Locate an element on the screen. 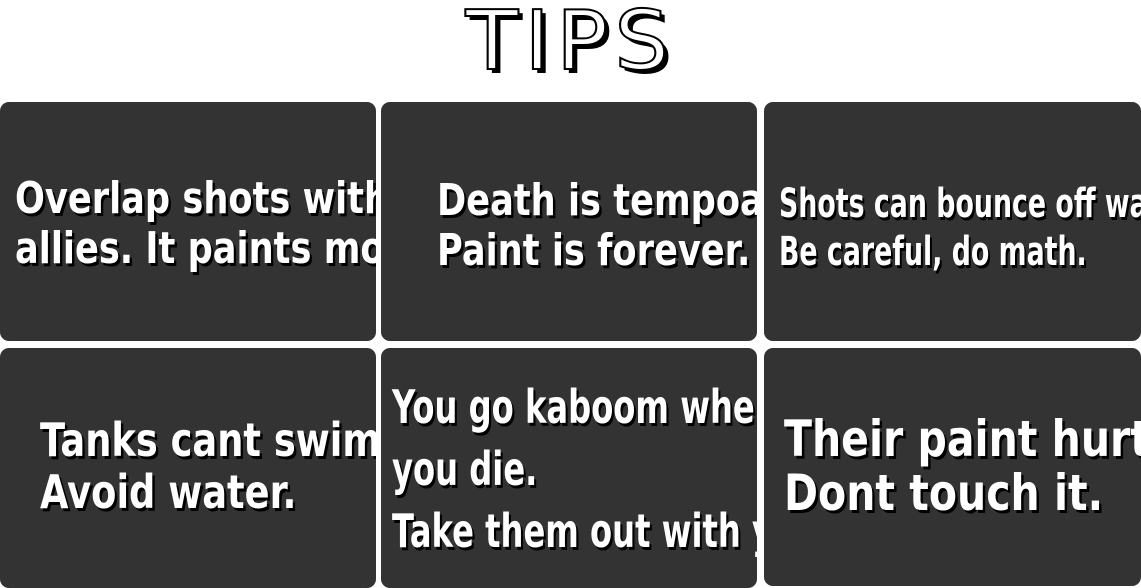  tip-line: Dont touch it. is located at coordinates (944, 493).